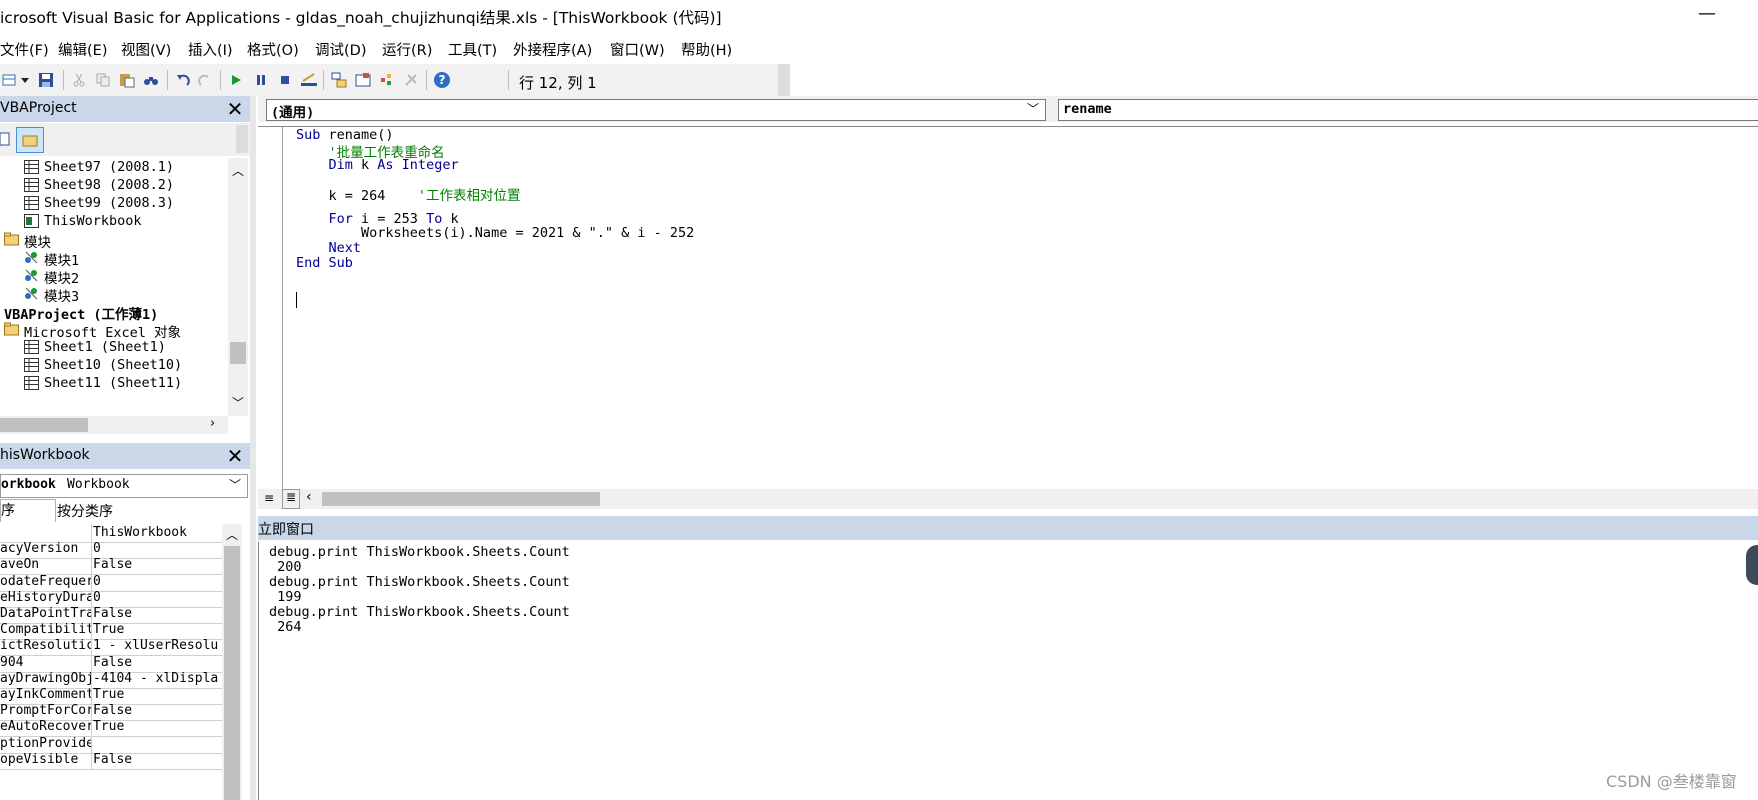  I want to click on code-line: Dim k As Integer, so click(377, 165).